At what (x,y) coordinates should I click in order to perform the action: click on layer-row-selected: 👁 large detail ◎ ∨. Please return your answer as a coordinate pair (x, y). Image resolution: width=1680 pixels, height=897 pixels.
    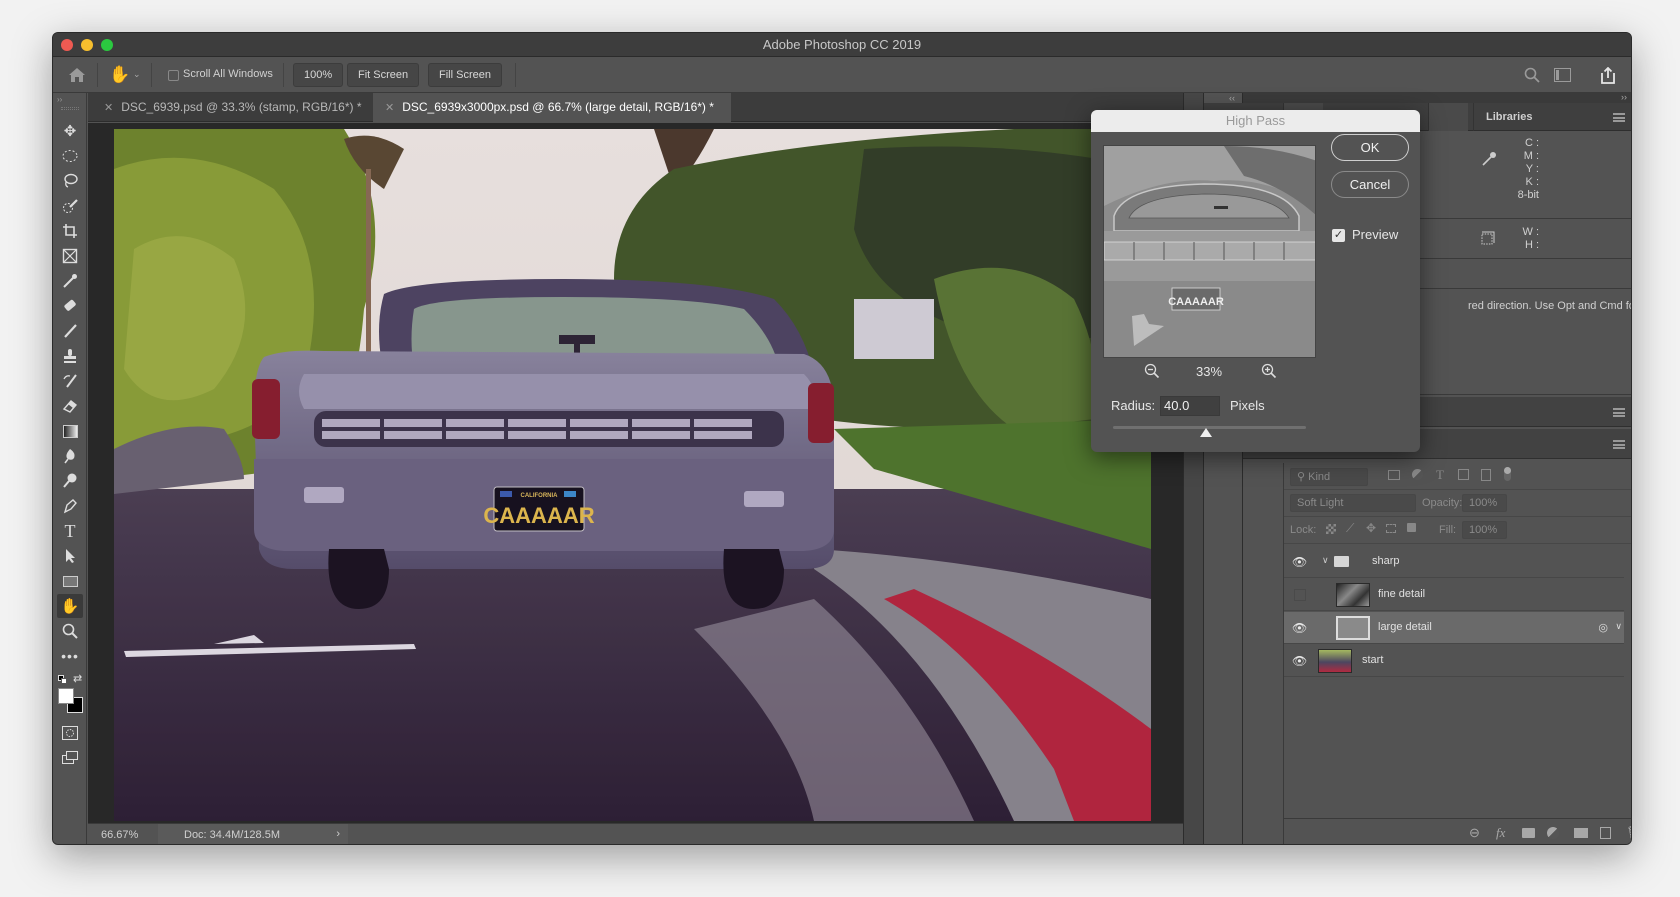
    Looking at the image, I should click on (1454, 628).